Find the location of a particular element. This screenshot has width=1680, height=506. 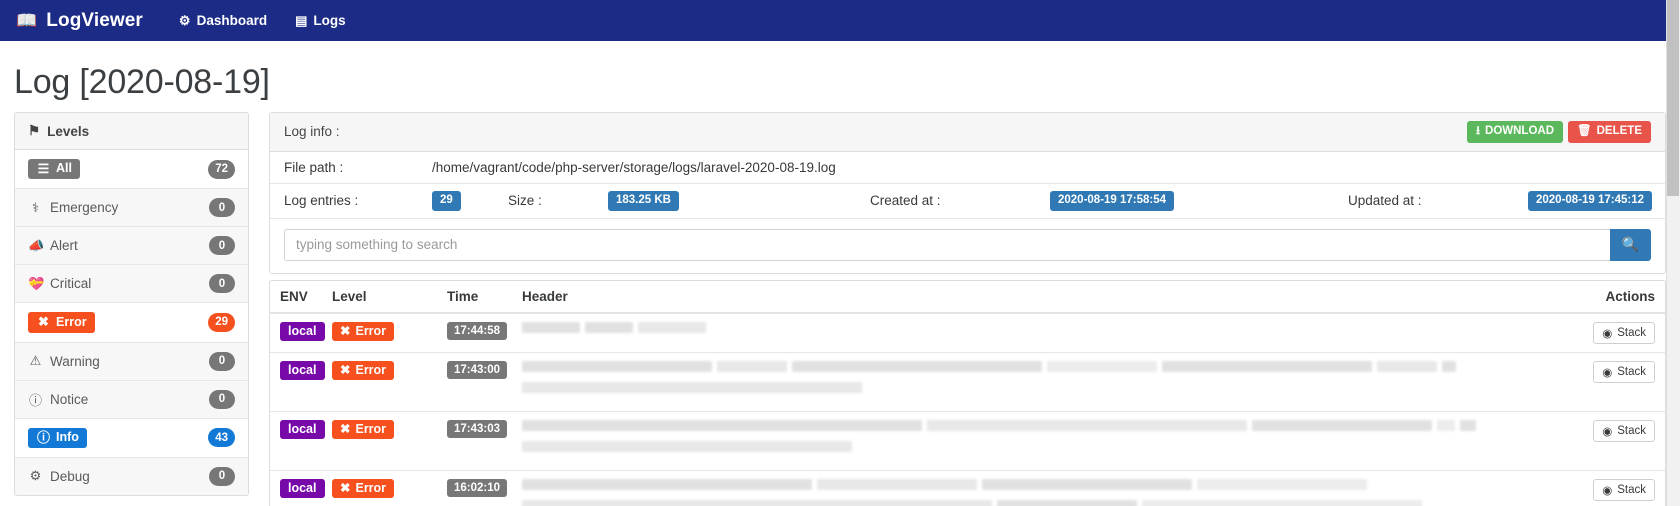

sidebar-item-emergency: ⚕ Emergency 0 is located at coordinates (131, 208).